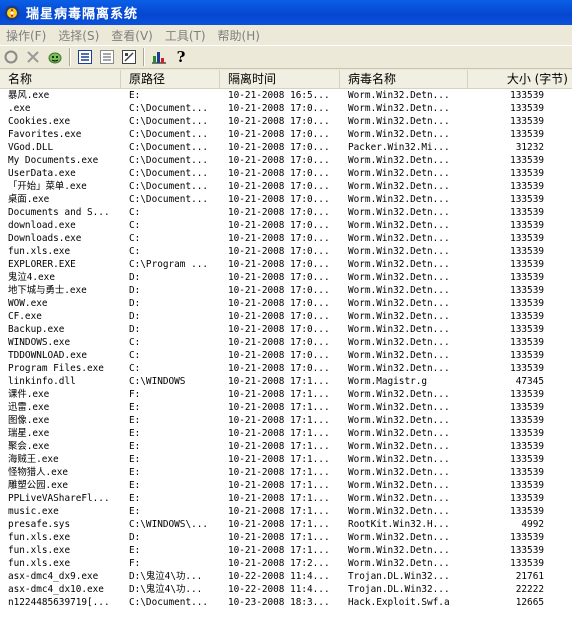 The width and height of the screenshot is (572, 617). I want to click on row-name: presafe.sys, so click(39, 524).